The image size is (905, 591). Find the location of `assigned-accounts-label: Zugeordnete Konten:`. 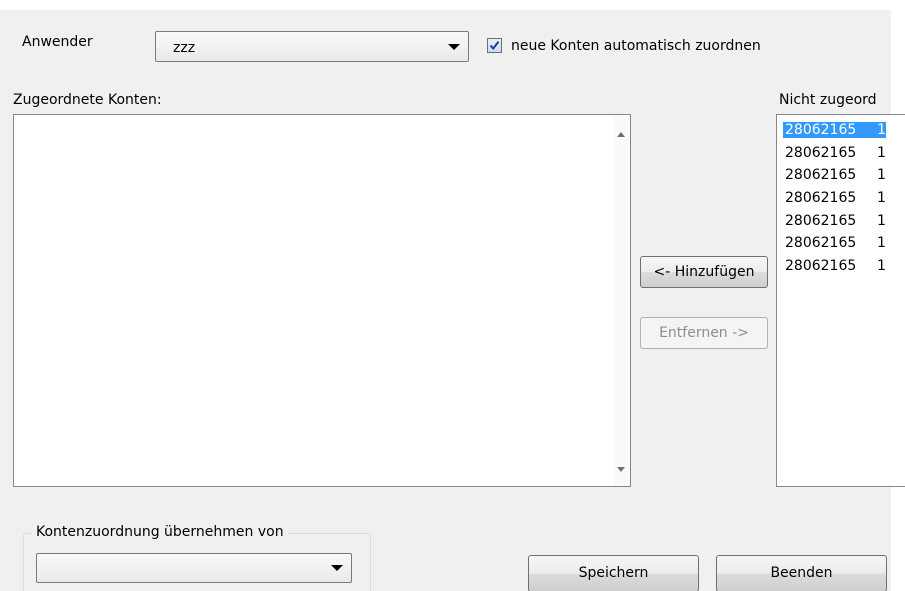

assigned-accounts-label: Zugeordnete Konten: is located at coordinates (87, 100).